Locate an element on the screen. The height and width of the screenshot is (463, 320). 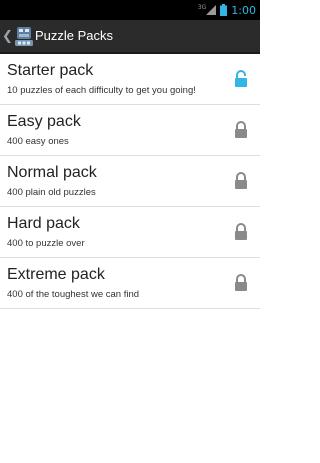
pack-description: 400 easy ones is located at coordinates (38, 141).